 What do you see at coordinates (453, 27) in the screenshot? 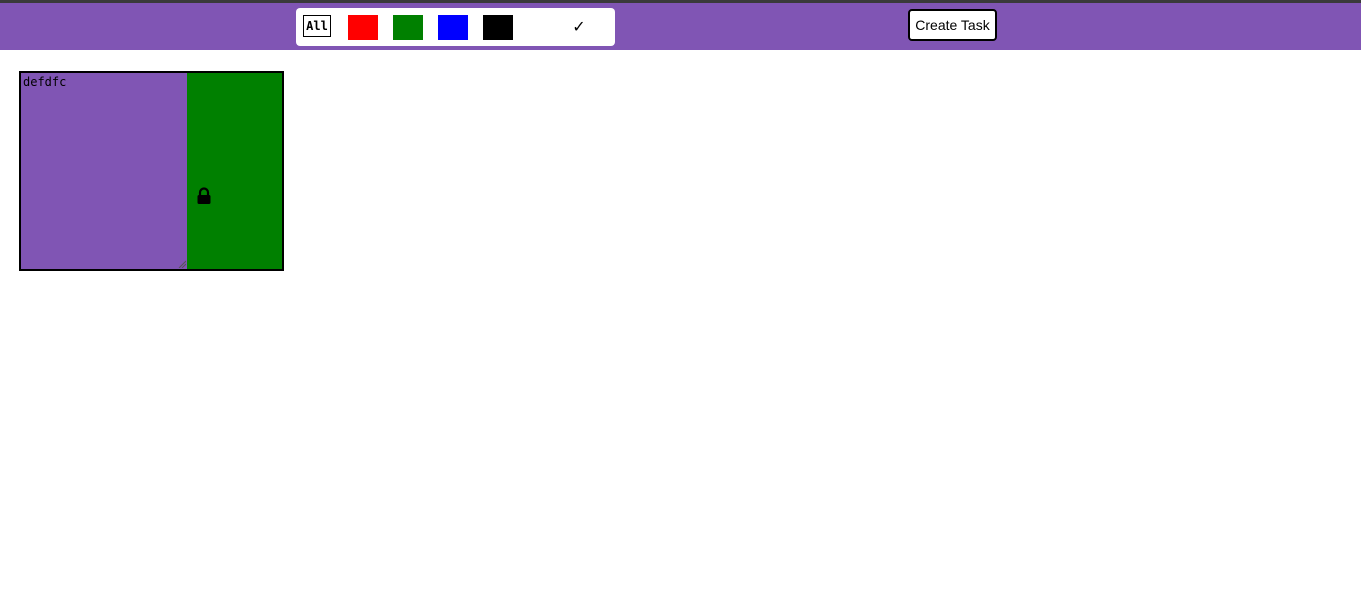
I see `filter-blue-swatch` at bounding box center [453, 27].